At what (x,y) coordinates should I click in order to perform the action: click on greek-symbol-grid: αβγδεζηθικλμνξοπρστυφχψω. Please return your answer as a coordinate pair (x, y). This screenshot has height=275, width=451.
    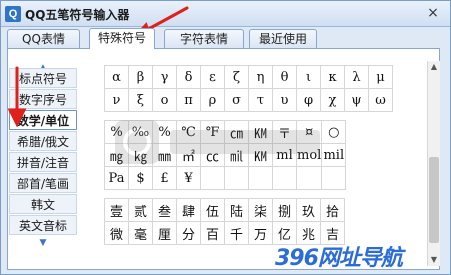
    Looking at the image, I should click on (248, 88).